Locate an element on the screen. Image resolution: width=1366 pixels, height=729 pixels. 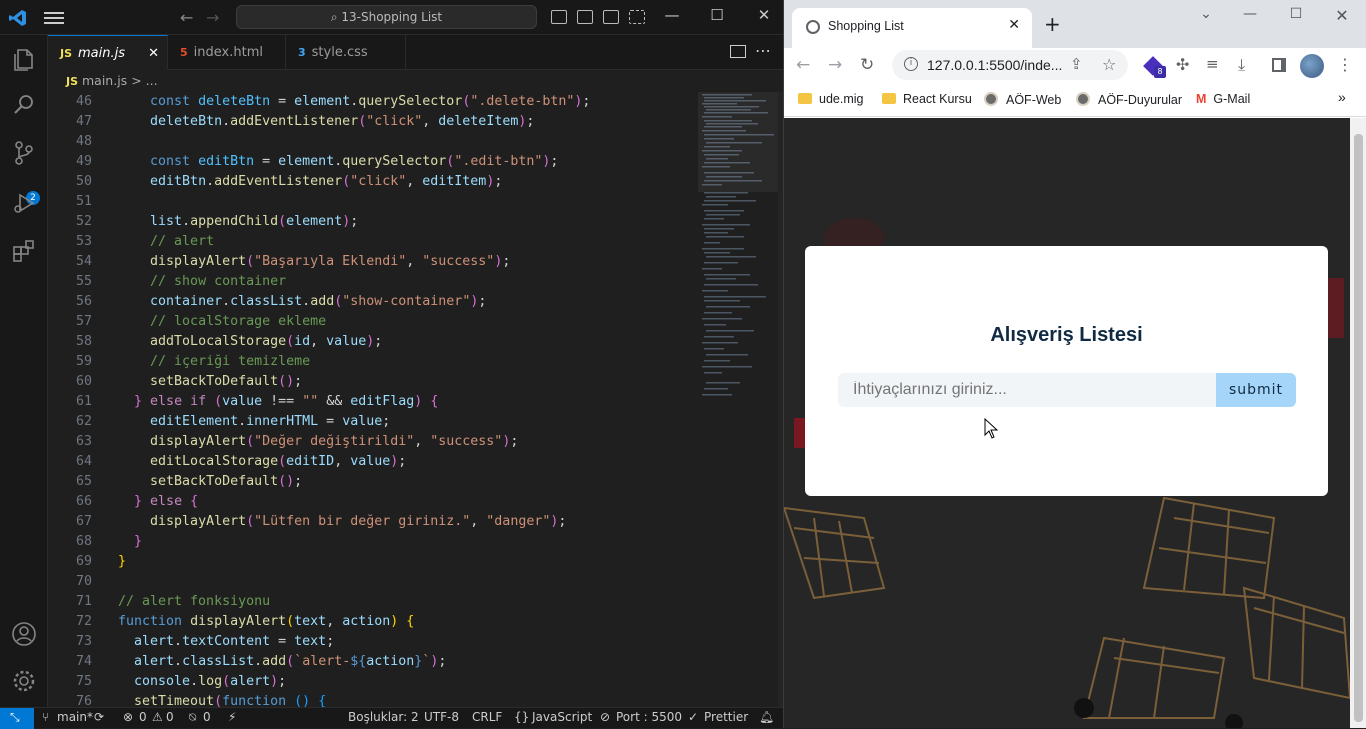
tab-index-html: 5 index.html is located at coordinates (227, 52).